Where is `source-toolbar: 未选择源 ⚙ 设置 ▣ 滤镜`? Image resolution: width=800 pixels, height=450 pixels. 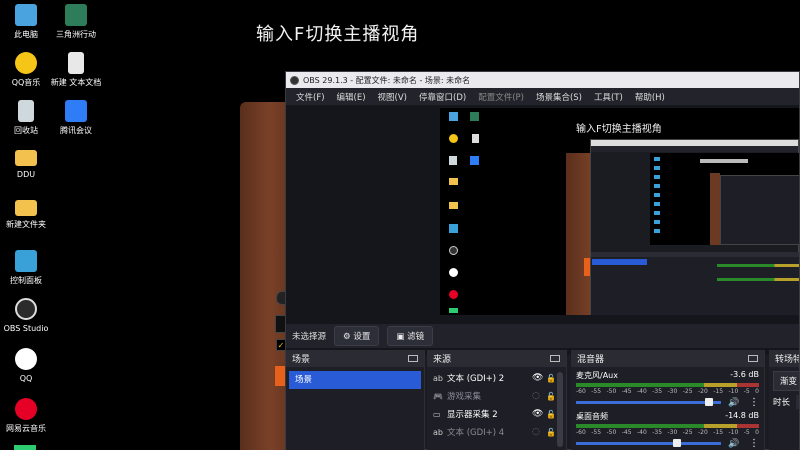 source-toolbar: 未选择源 ⚙ 设置 ▣ 滤镜 is located at coordinates (542, 336).